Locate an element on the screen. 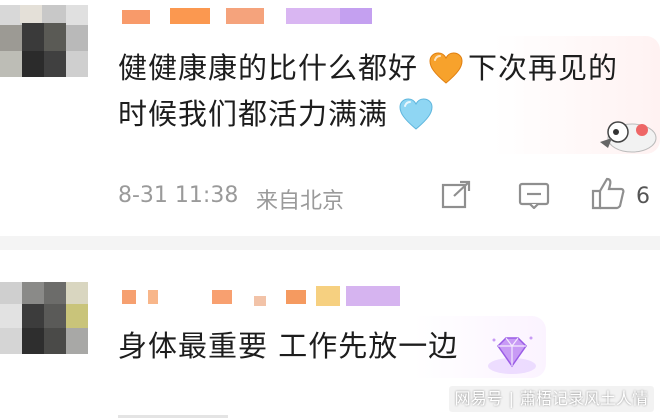  like-button is located at coordinates (608, 196).